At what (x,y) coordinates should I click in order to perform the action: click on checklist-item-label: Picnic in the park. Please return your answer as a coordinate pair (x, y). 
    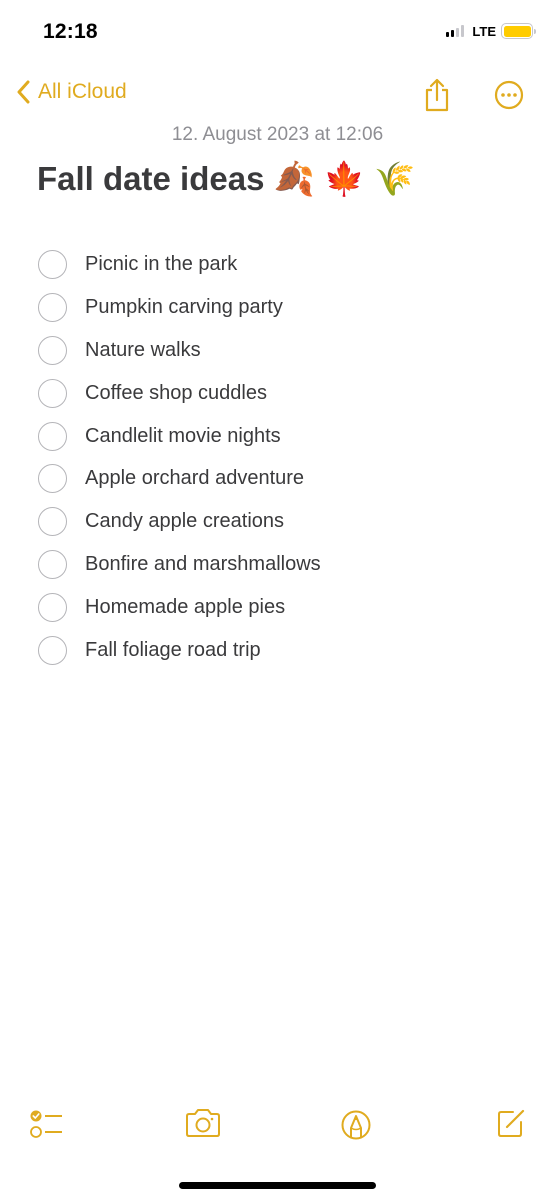
    Looking at the image, I should click on (161, 264).